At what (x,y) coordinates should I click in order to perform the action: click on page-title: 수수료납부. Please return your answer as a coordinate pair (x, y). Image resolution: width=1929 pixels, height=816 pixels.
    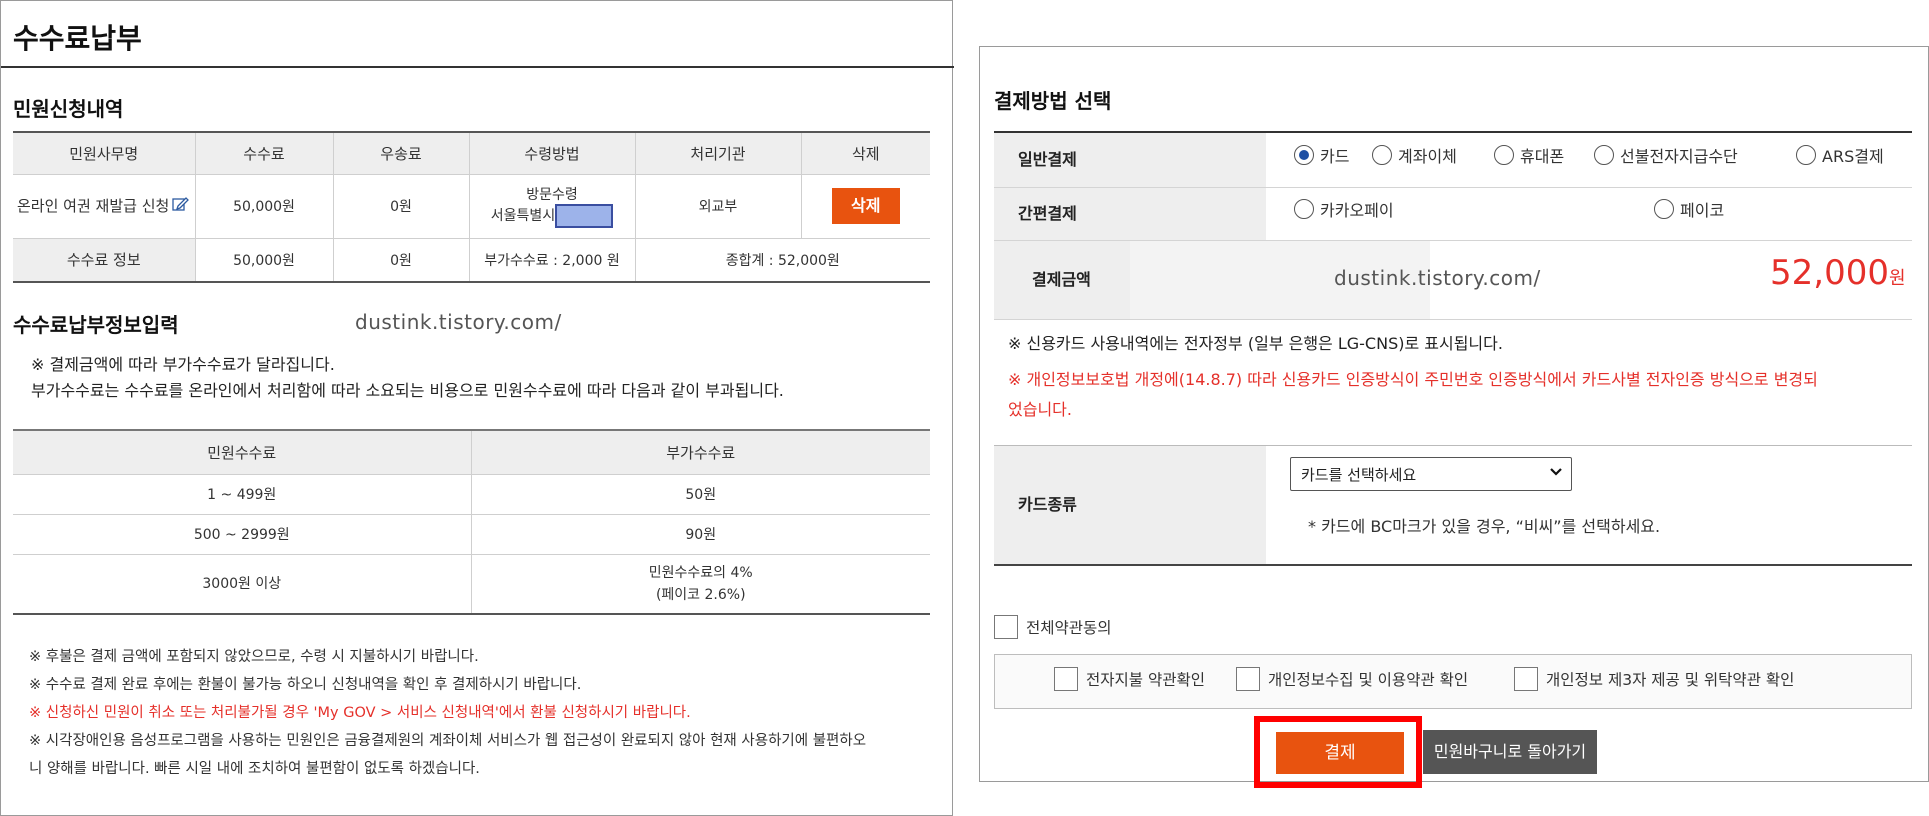
    Looking at the image, I should click on (77, 38).